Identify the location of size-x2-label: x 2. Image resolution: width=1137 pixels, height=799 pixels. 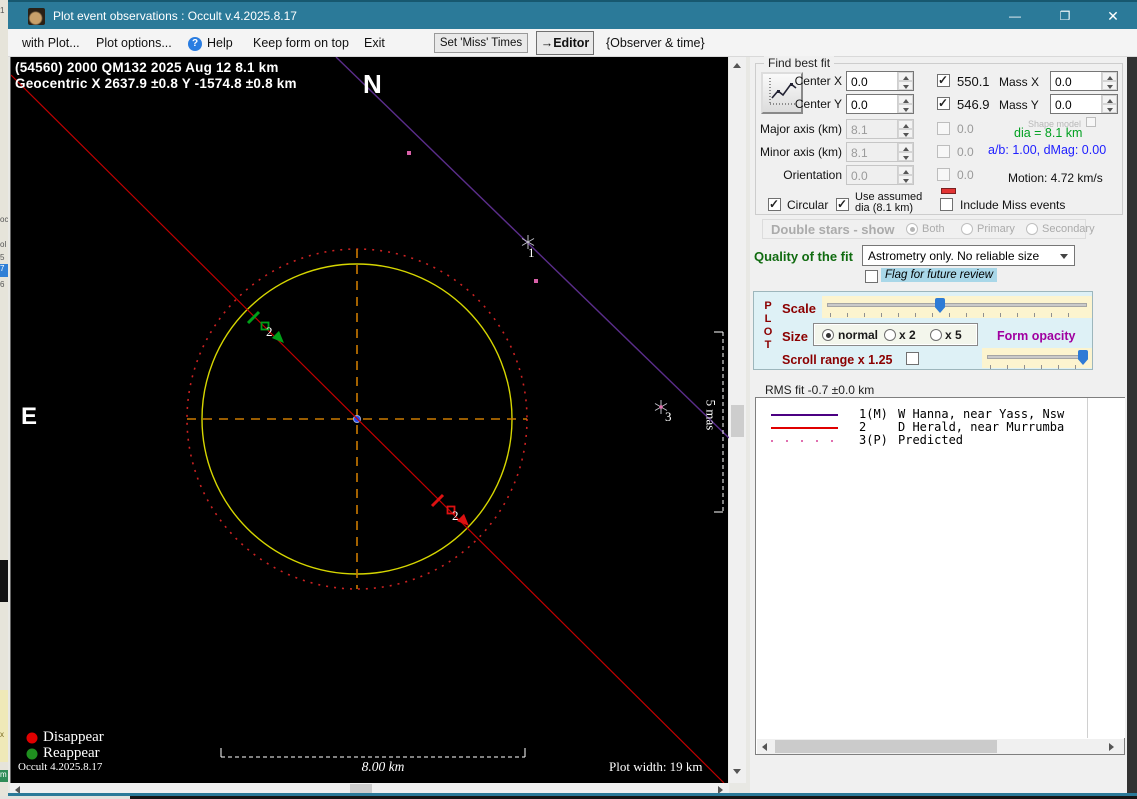
(907, 335).